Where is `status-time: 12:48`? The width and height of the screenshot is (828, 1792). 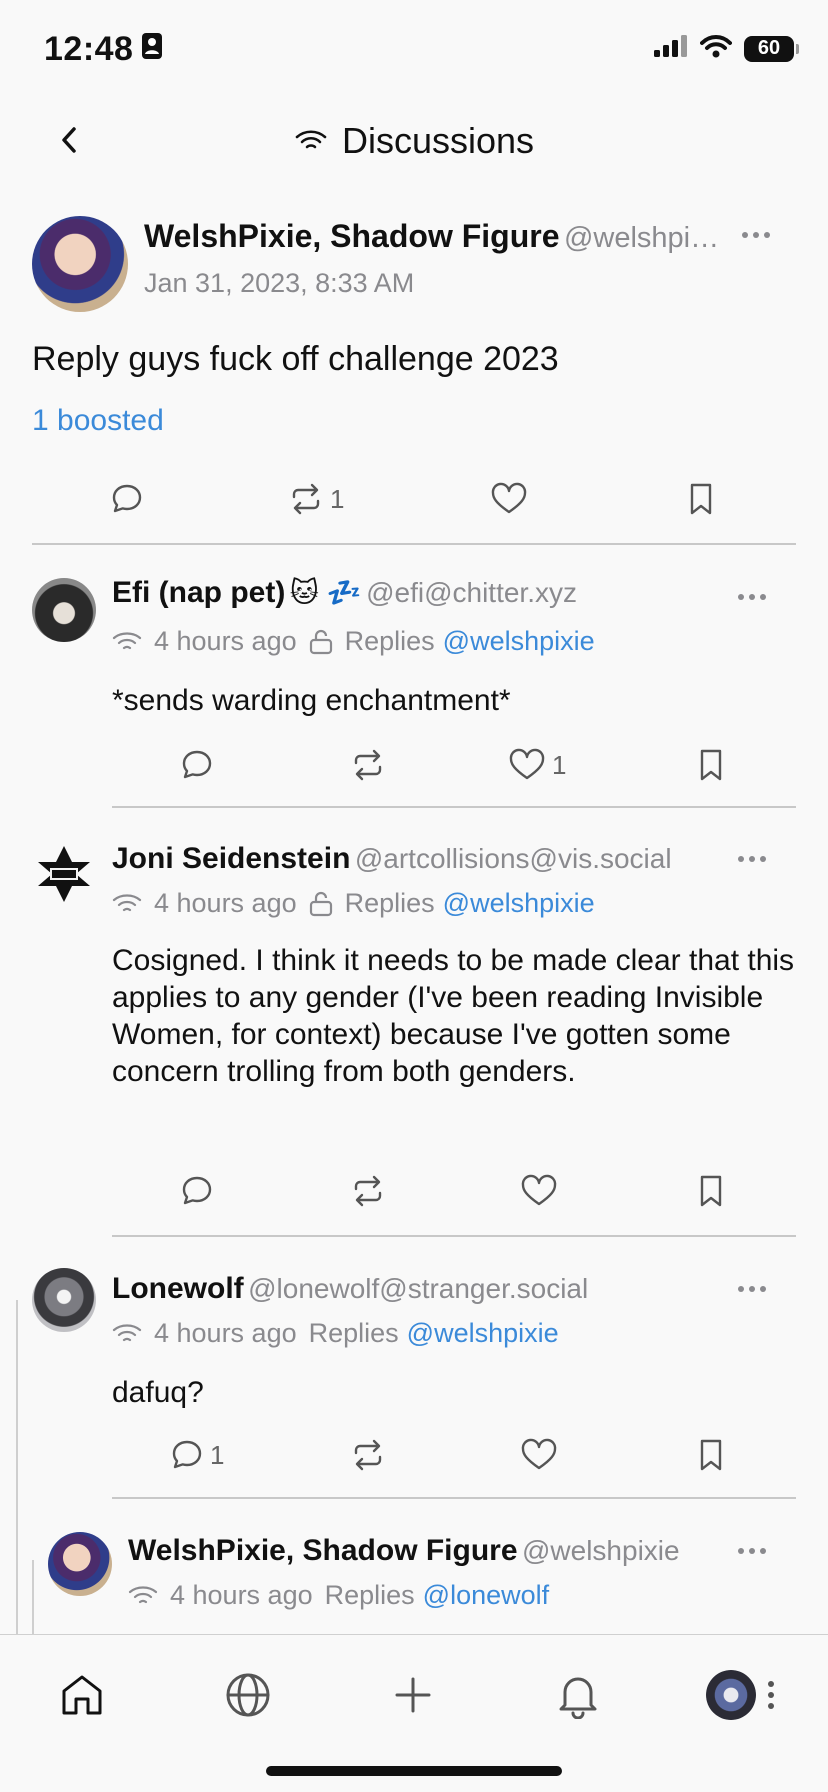
status-time: 12:48 is located at coordinates (103, 49).